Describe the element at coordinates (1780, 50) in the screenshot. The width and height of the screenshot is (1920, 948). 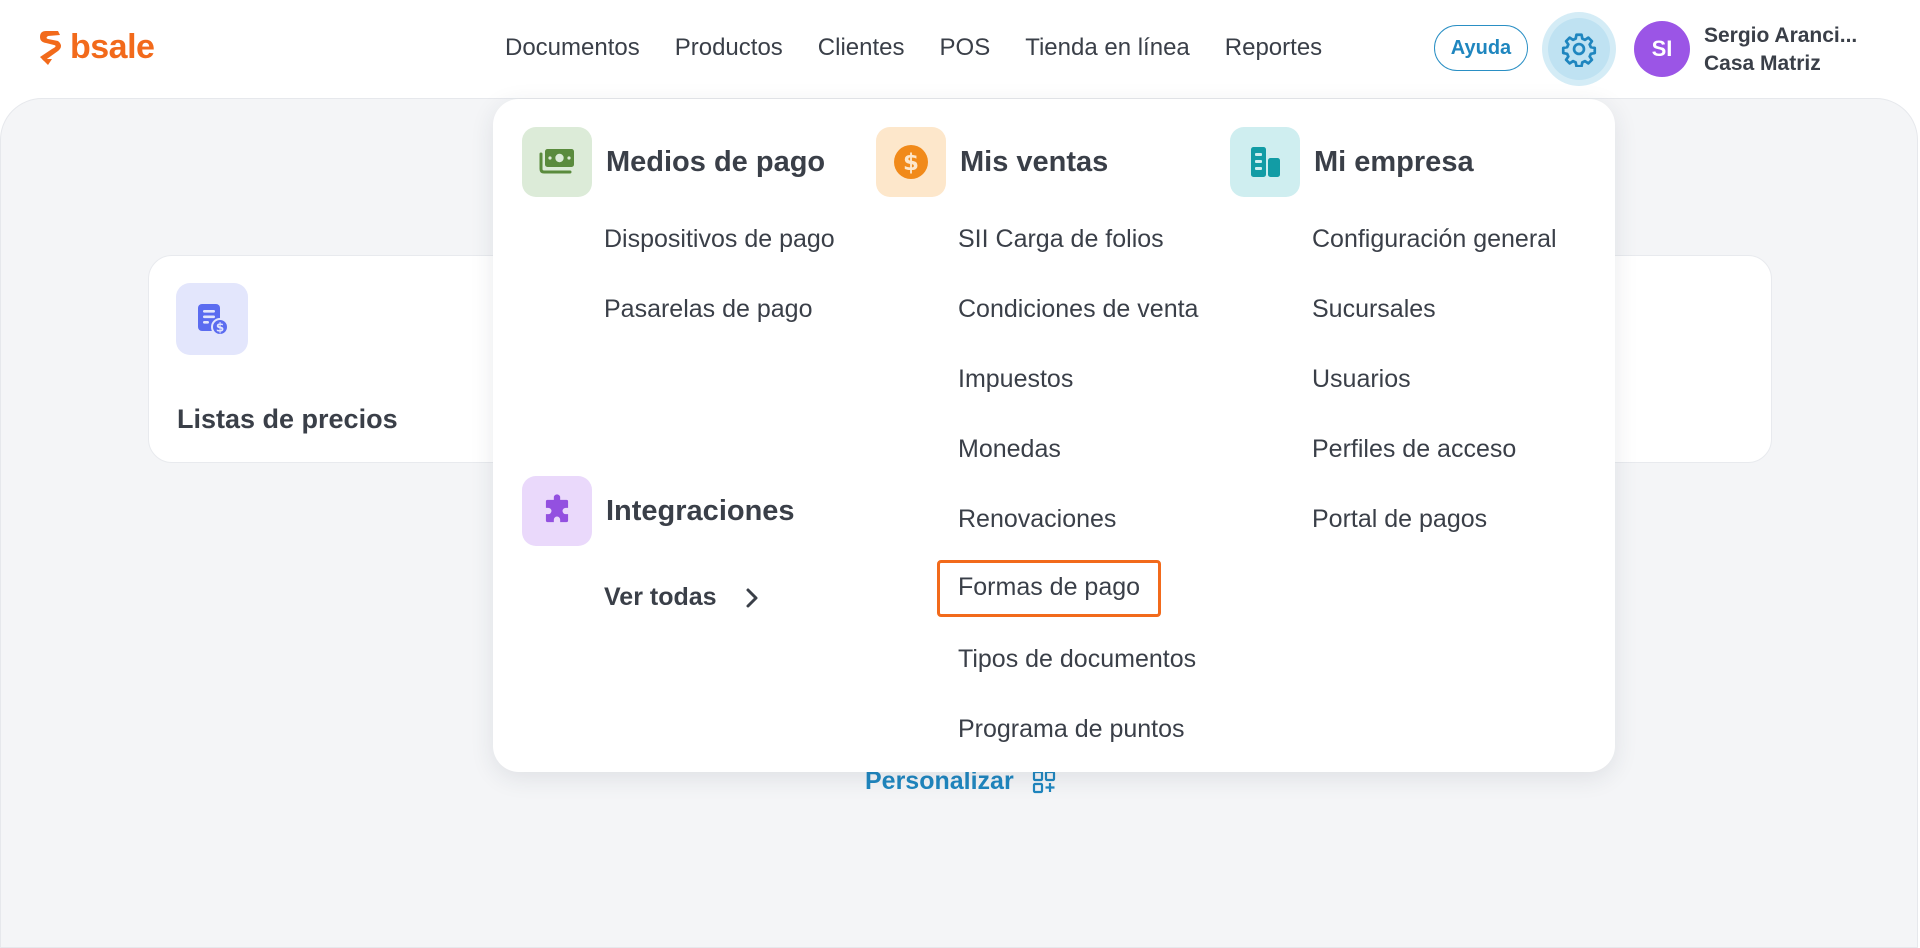
I see `user-info: Sergio Aranci... Casa Matriz` at that location.